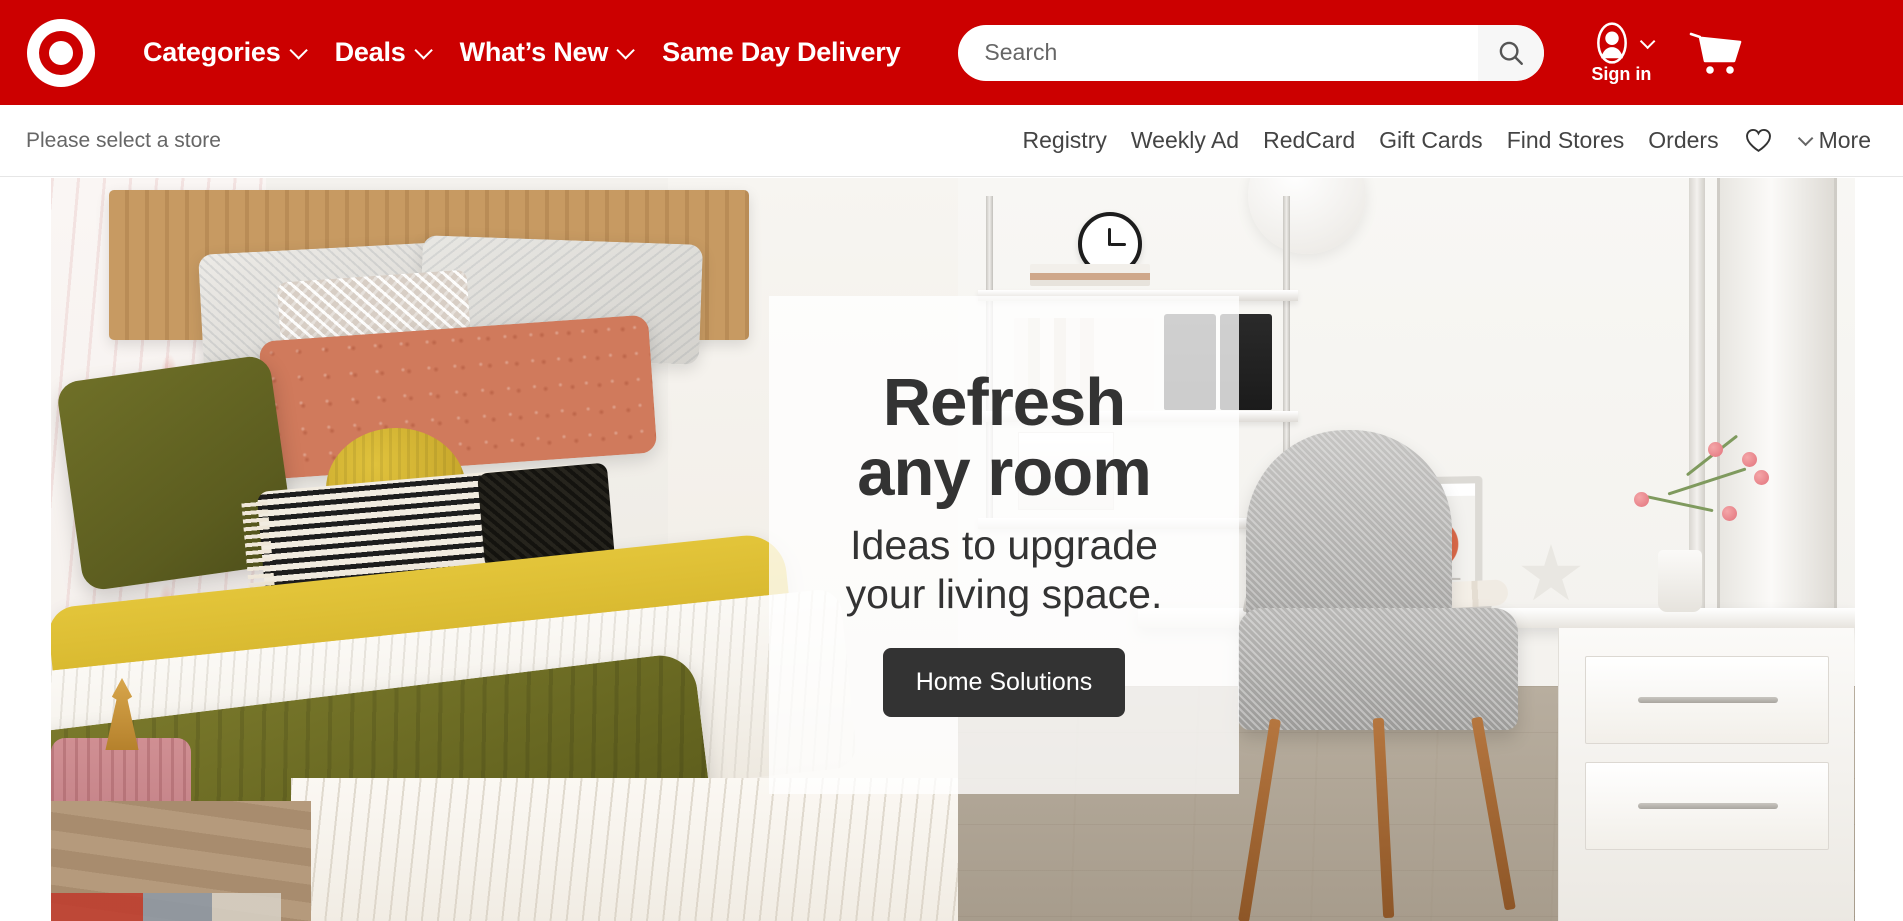  What do you see at coordinates (1004, 569) in the screenshot?
I see `hero-subheadline: Ideas to upgrade your living space.` at bounding box center [1004, 569].